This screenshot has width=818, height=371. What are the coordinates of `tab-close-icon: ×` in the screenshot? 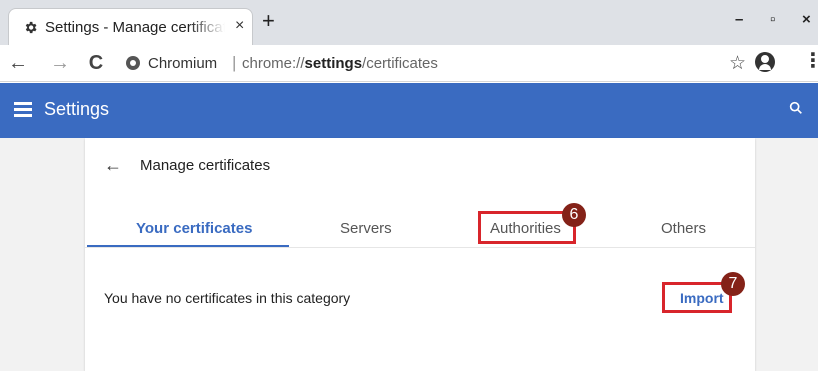 It's located at (239, 26).